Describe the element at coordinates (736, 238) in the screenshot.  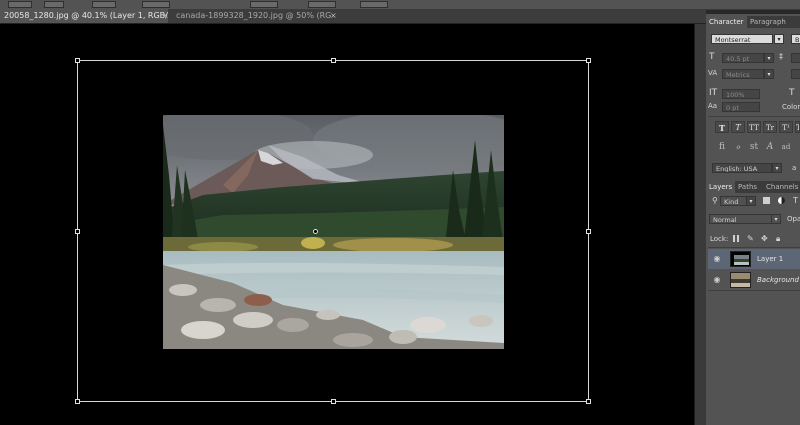
I see `lock-pixels-icon` at that location.